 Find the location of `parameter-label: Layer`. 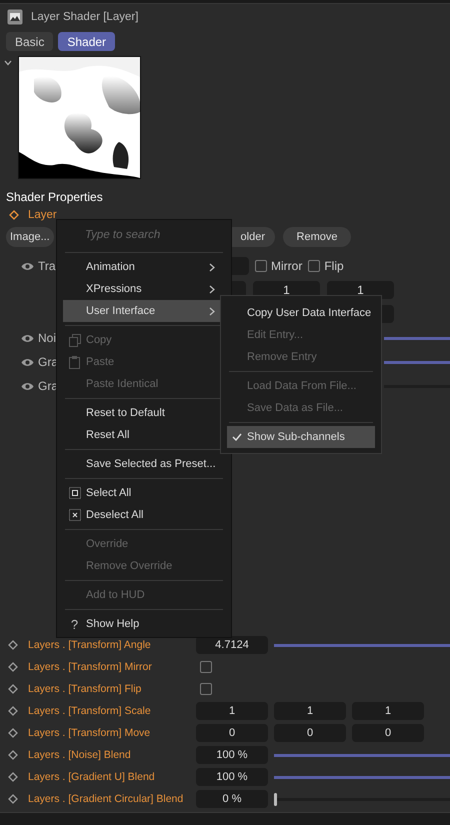

parameter-label: Layer is located at coordinates (42, 215).